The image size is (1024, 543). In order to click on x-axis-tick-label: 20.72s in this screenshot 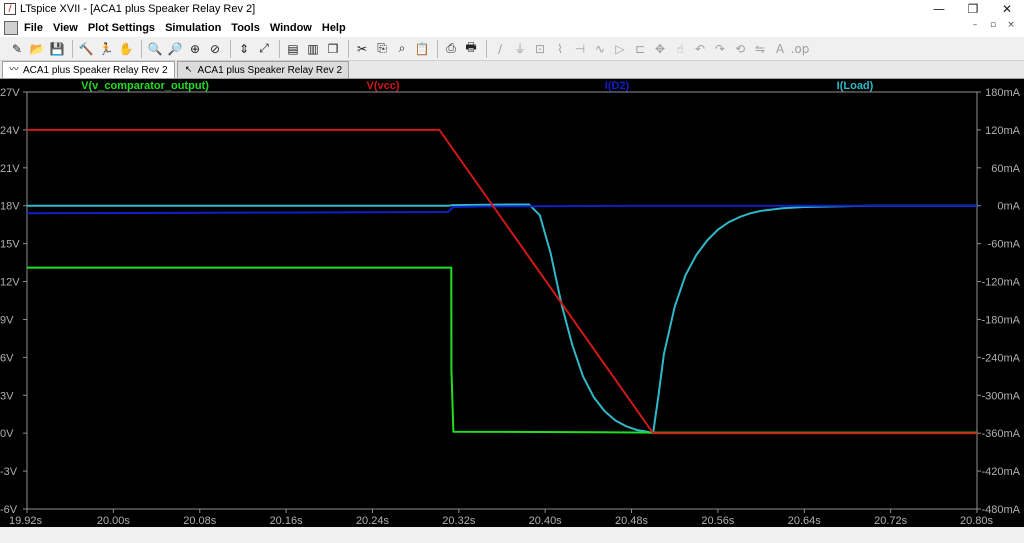, I will do `click(891, 521)`.